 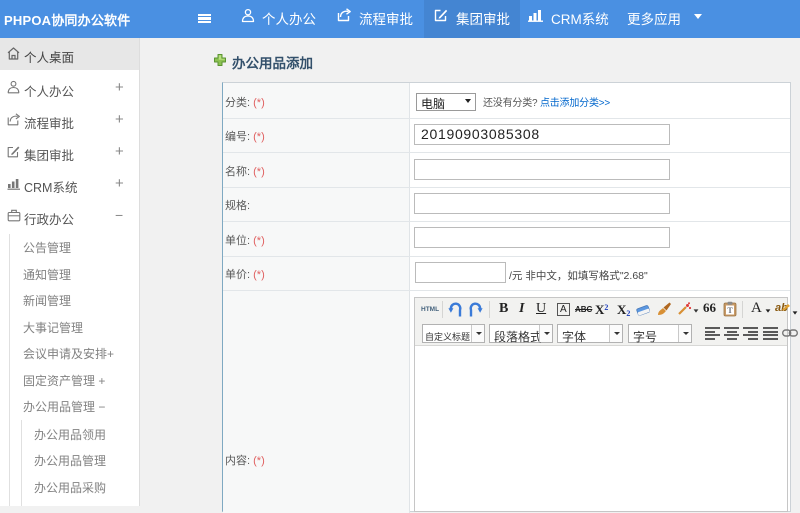 I want to click on svg-text: T, so click(x=730, y=310).